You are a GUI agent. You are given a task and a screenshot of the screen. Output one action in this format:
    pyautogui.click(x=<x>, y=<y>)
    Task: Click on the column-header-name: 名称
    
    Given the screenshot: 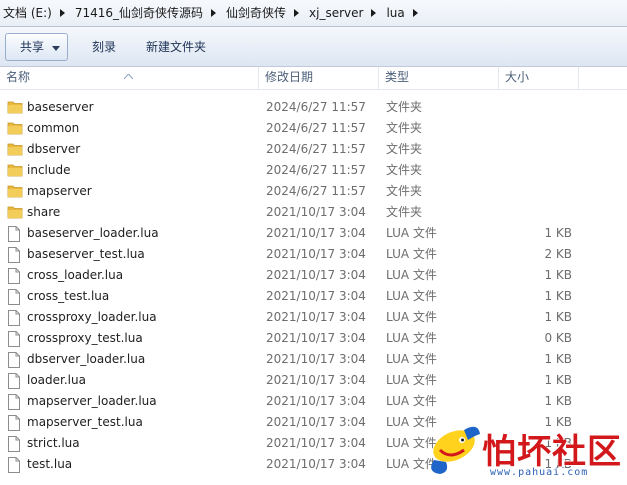 What is the action you would take?
    pyautogui.click(x=129, y=78)
    